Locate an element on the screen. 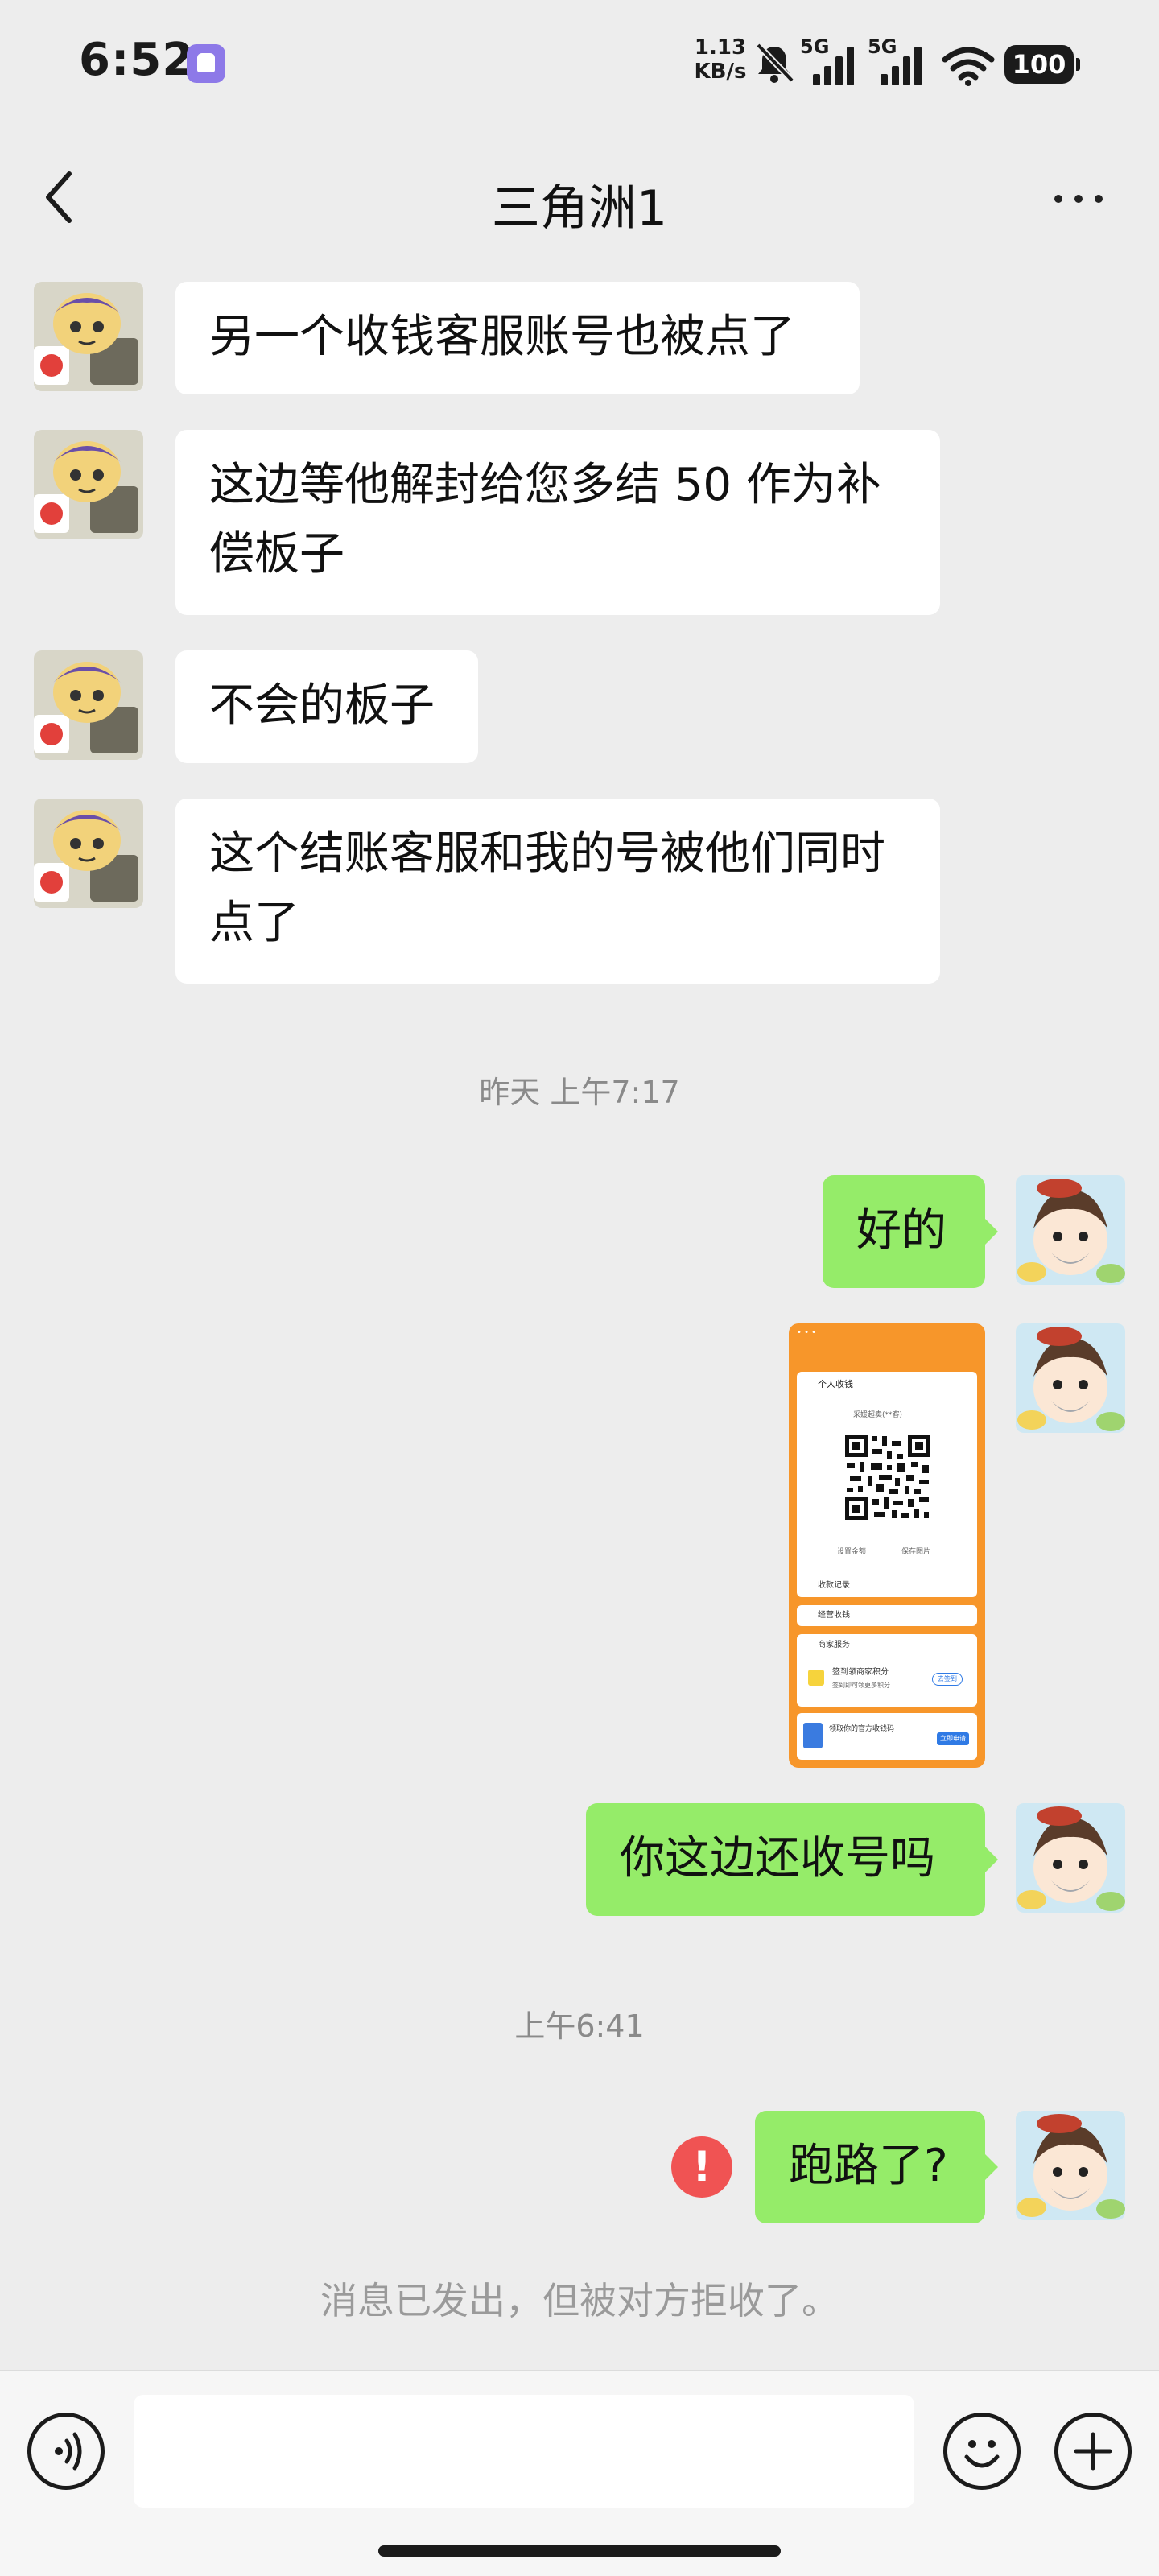 This screenshot has width=1159, height=2576. voice-icon is located at coordinates (68, 2451).